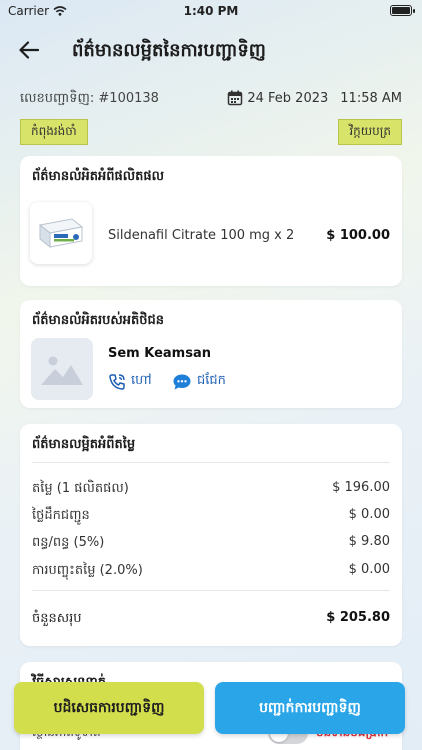 Image resolution: width=422 pixels, height=750 pixels. What do you see at coordinates (98, 320) in the screenshot?
I see `customer-section-title: ព័ត៌មានលំអិតរបស់អតិថិជន` at bounding box center [98, 320].